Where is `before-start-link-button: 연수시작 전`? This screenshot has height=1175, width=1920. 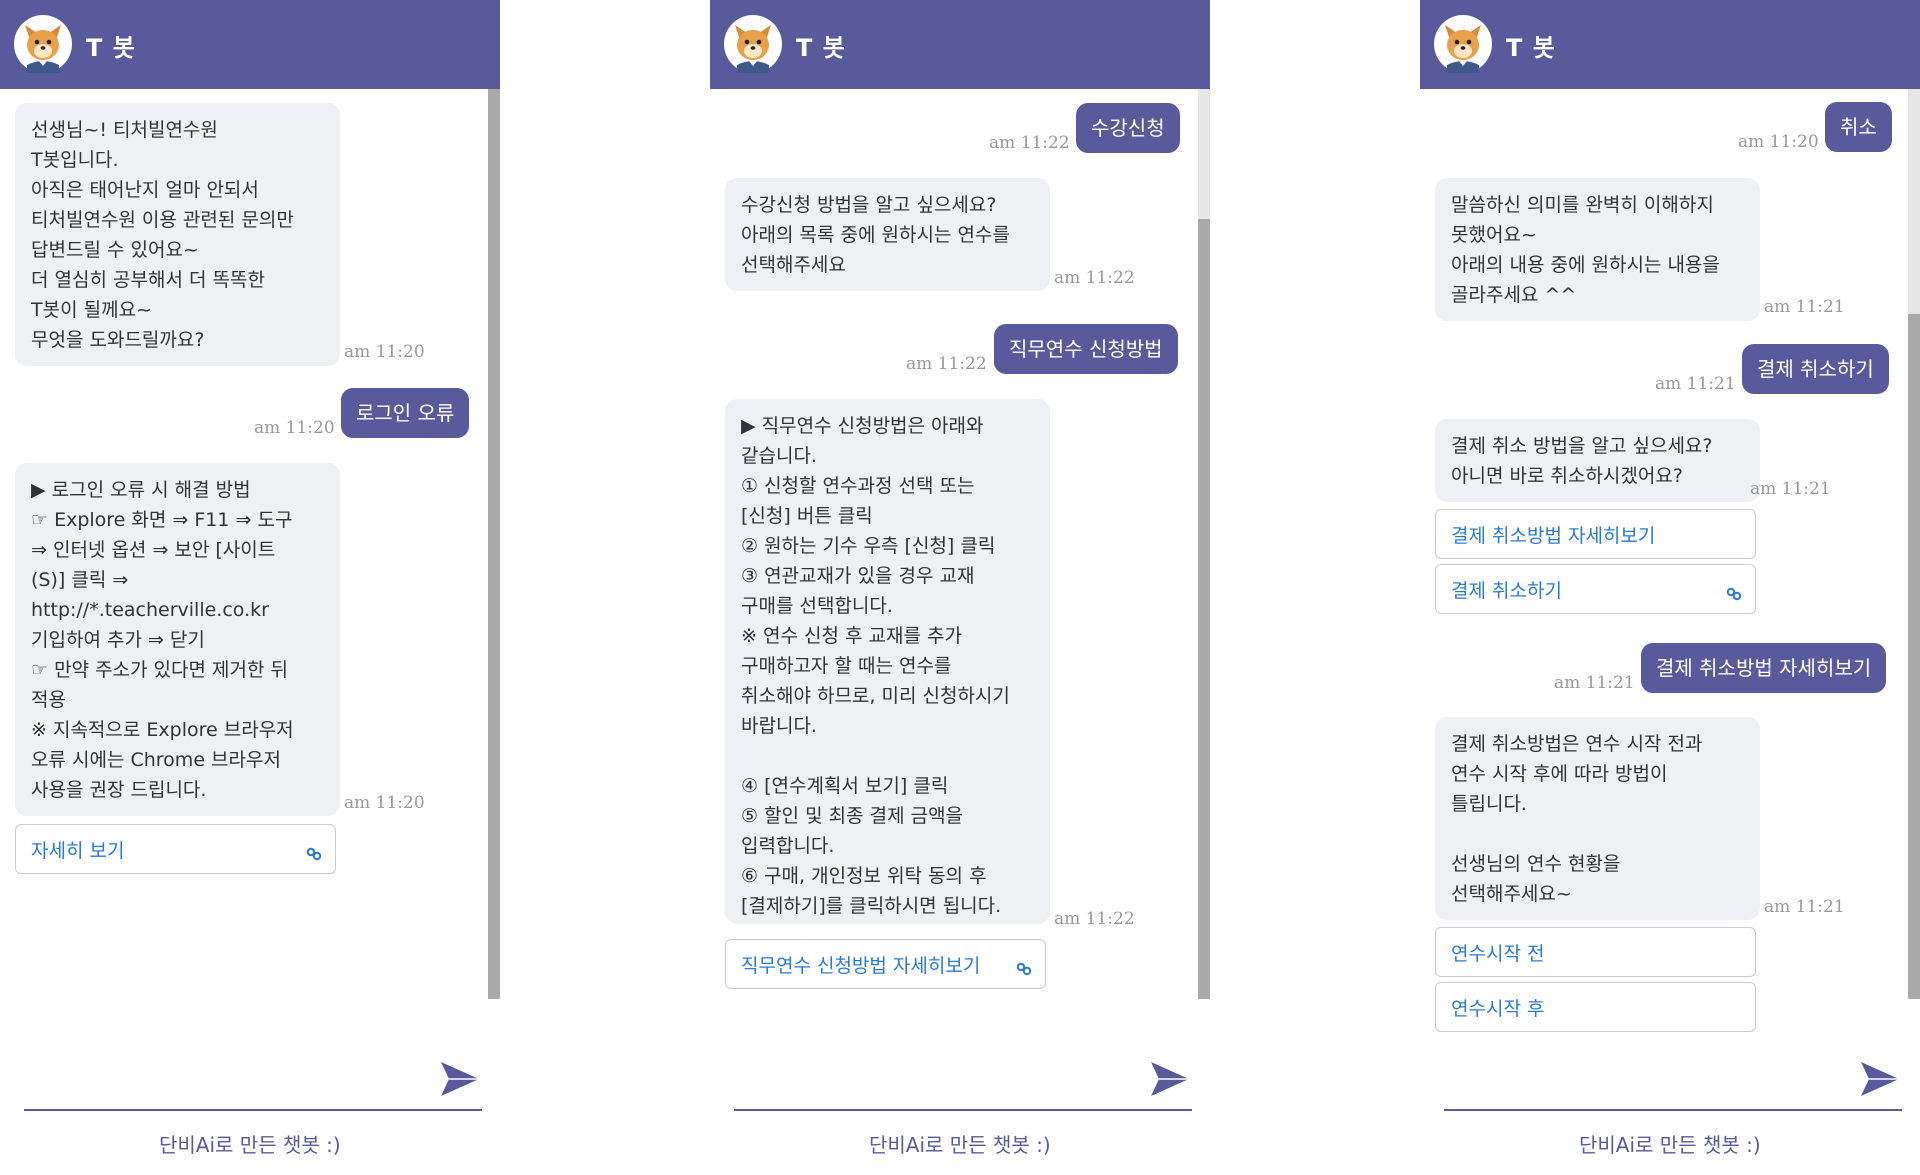 before-start-link-button: 연수시작 전 is located at coordinates (1595, 952).